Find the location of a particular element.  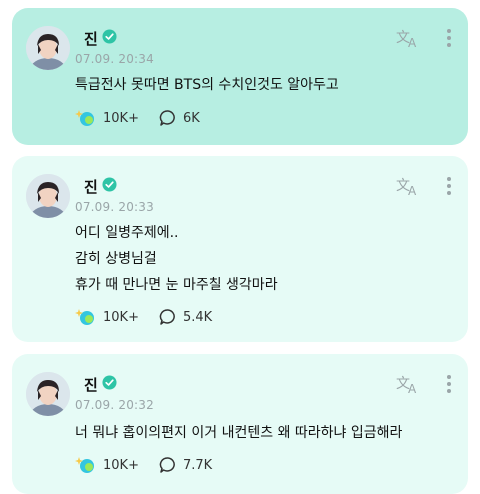

post-text: 어디 일병주제에.. 감히 상병님걸 휴가 때 만나면 눈 마주칠 생각마라 is located at coordinates (176, 259).